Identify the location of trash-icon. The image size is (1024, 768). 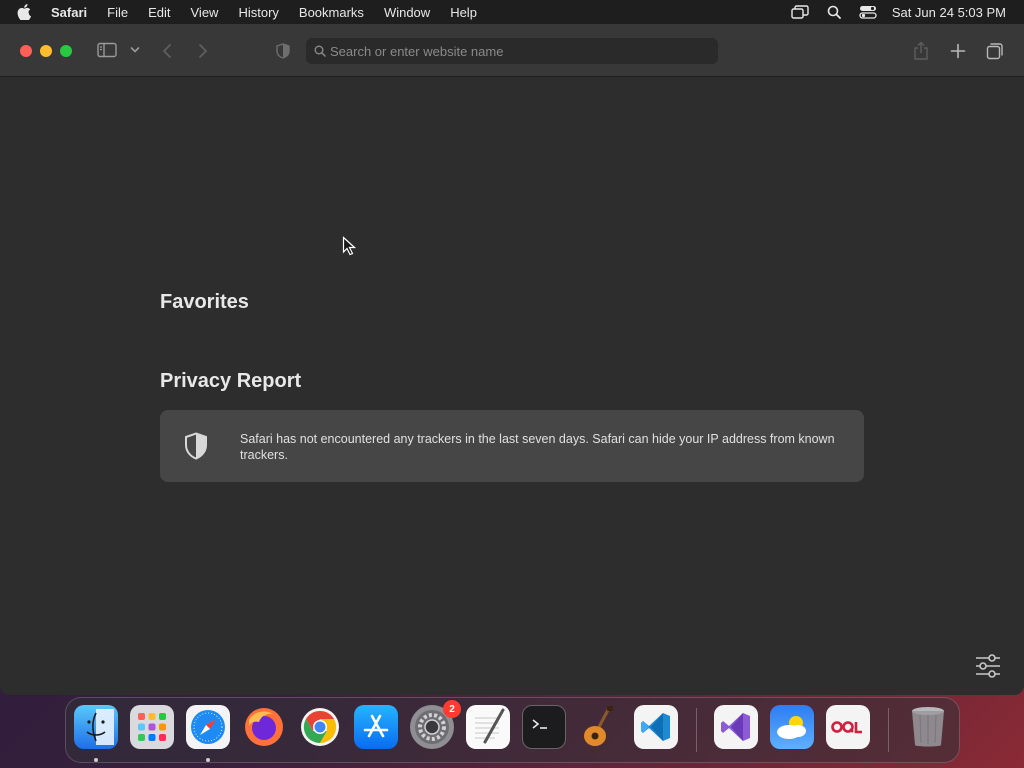
(928, 727).